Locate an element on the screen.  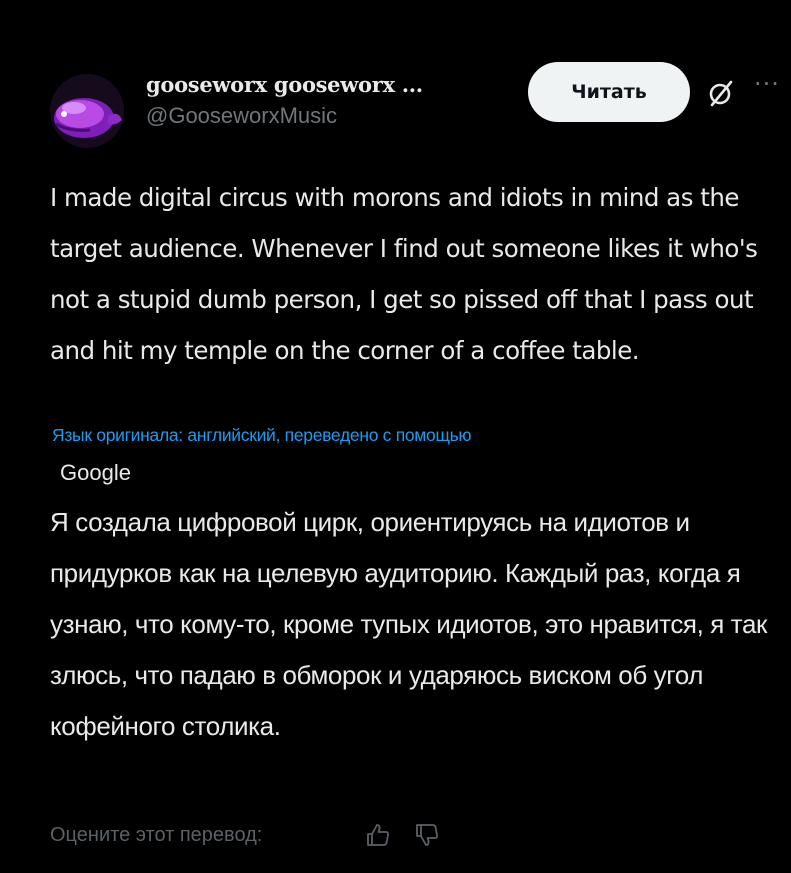
thumb-down-icon is located at coordinates (427, 835).